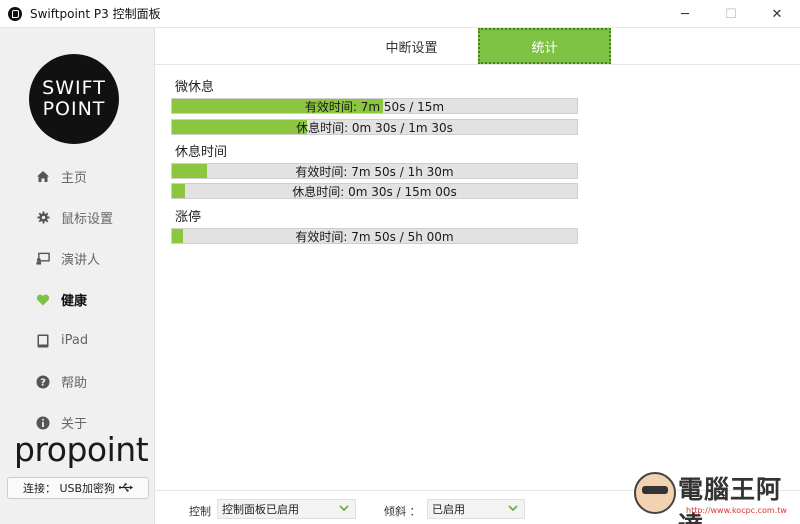 This screenshot has height=524, width=800. I want to click on micro-break-active-bar: 有效时间: 7m 50s / 15m, so click(374, 106).